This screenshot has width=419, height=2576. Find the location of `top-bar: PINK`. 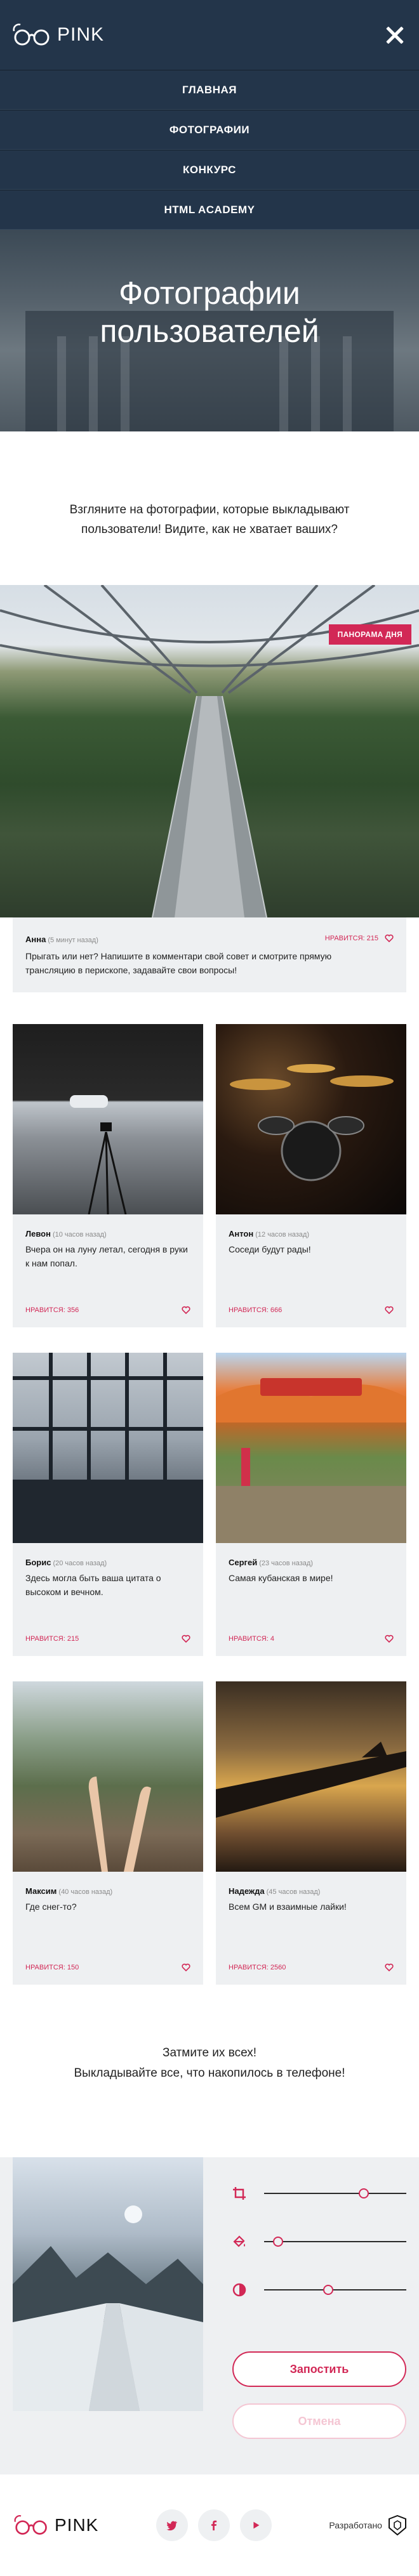

top-bar: PINK is located at coordinates (209, 35).